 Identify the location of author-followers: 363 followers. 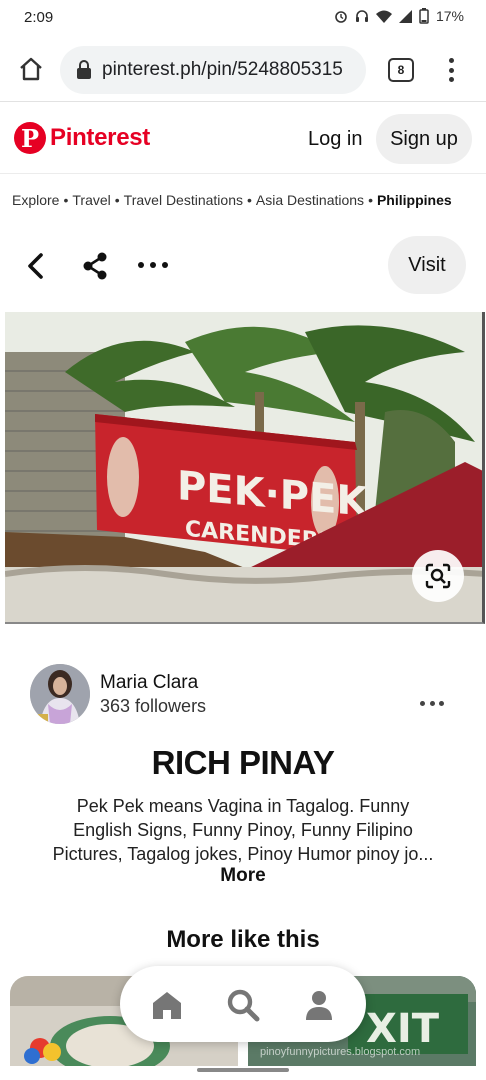
(153, 706).